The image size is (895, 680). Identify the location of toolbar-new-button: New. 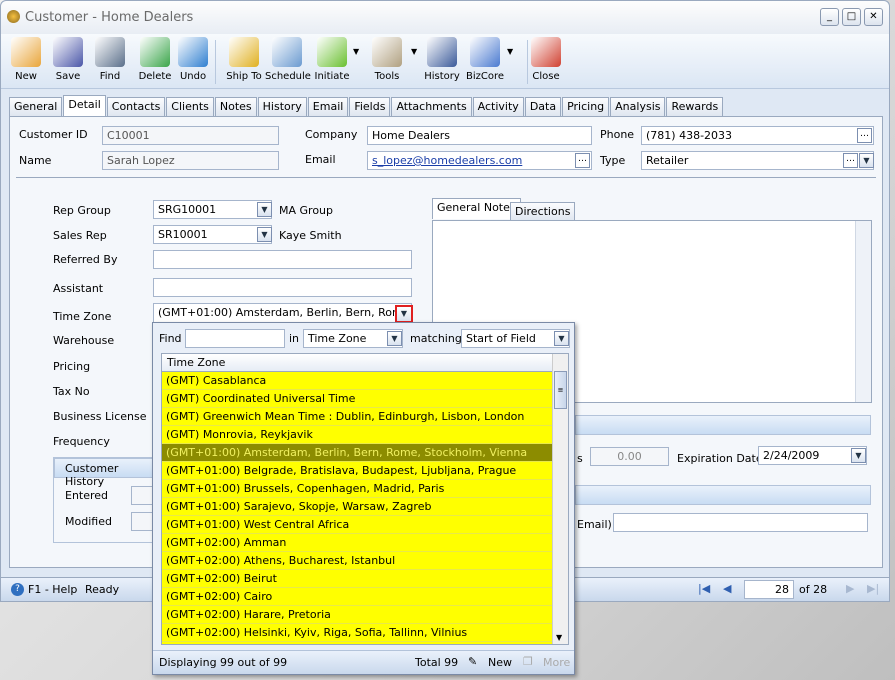
(26, 62).